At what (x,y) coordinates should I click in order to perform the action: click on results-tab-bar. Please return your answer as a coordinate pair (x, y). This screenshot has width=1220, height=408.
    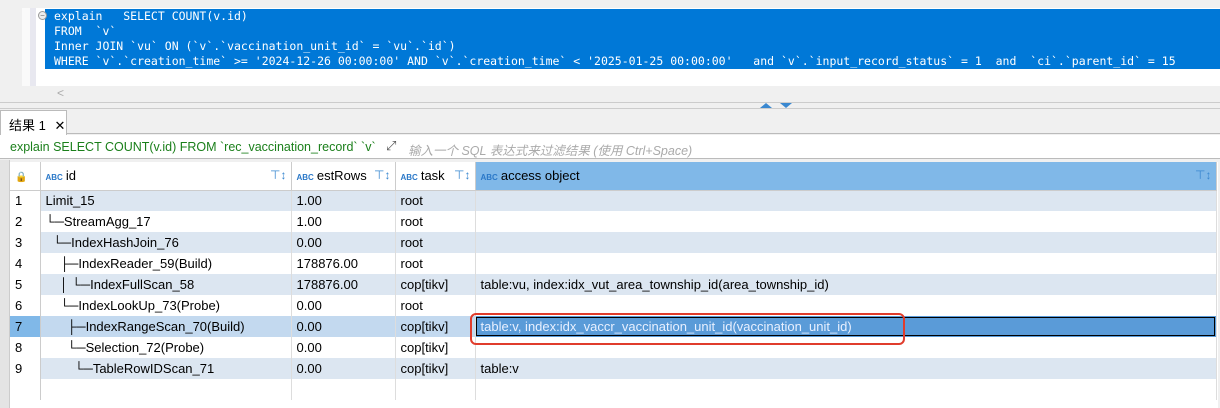
    Looking at the image, I should click on (610, 122).